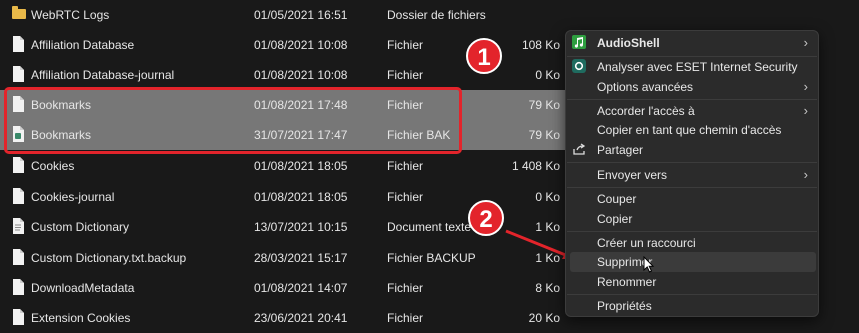 The image size is (859, 333). What do you see at coordinates (692, 282) in the screenshot?
I see `menu-item-rename: Renommer` at bounding box center [692, 282].